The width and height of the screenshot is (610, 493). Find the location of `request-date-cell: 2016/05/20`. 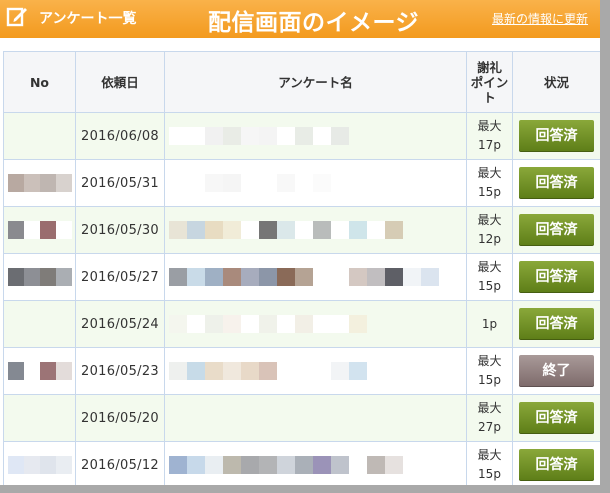

request-date-cell: 2016/05/20 is located at coordinates (120, 418).